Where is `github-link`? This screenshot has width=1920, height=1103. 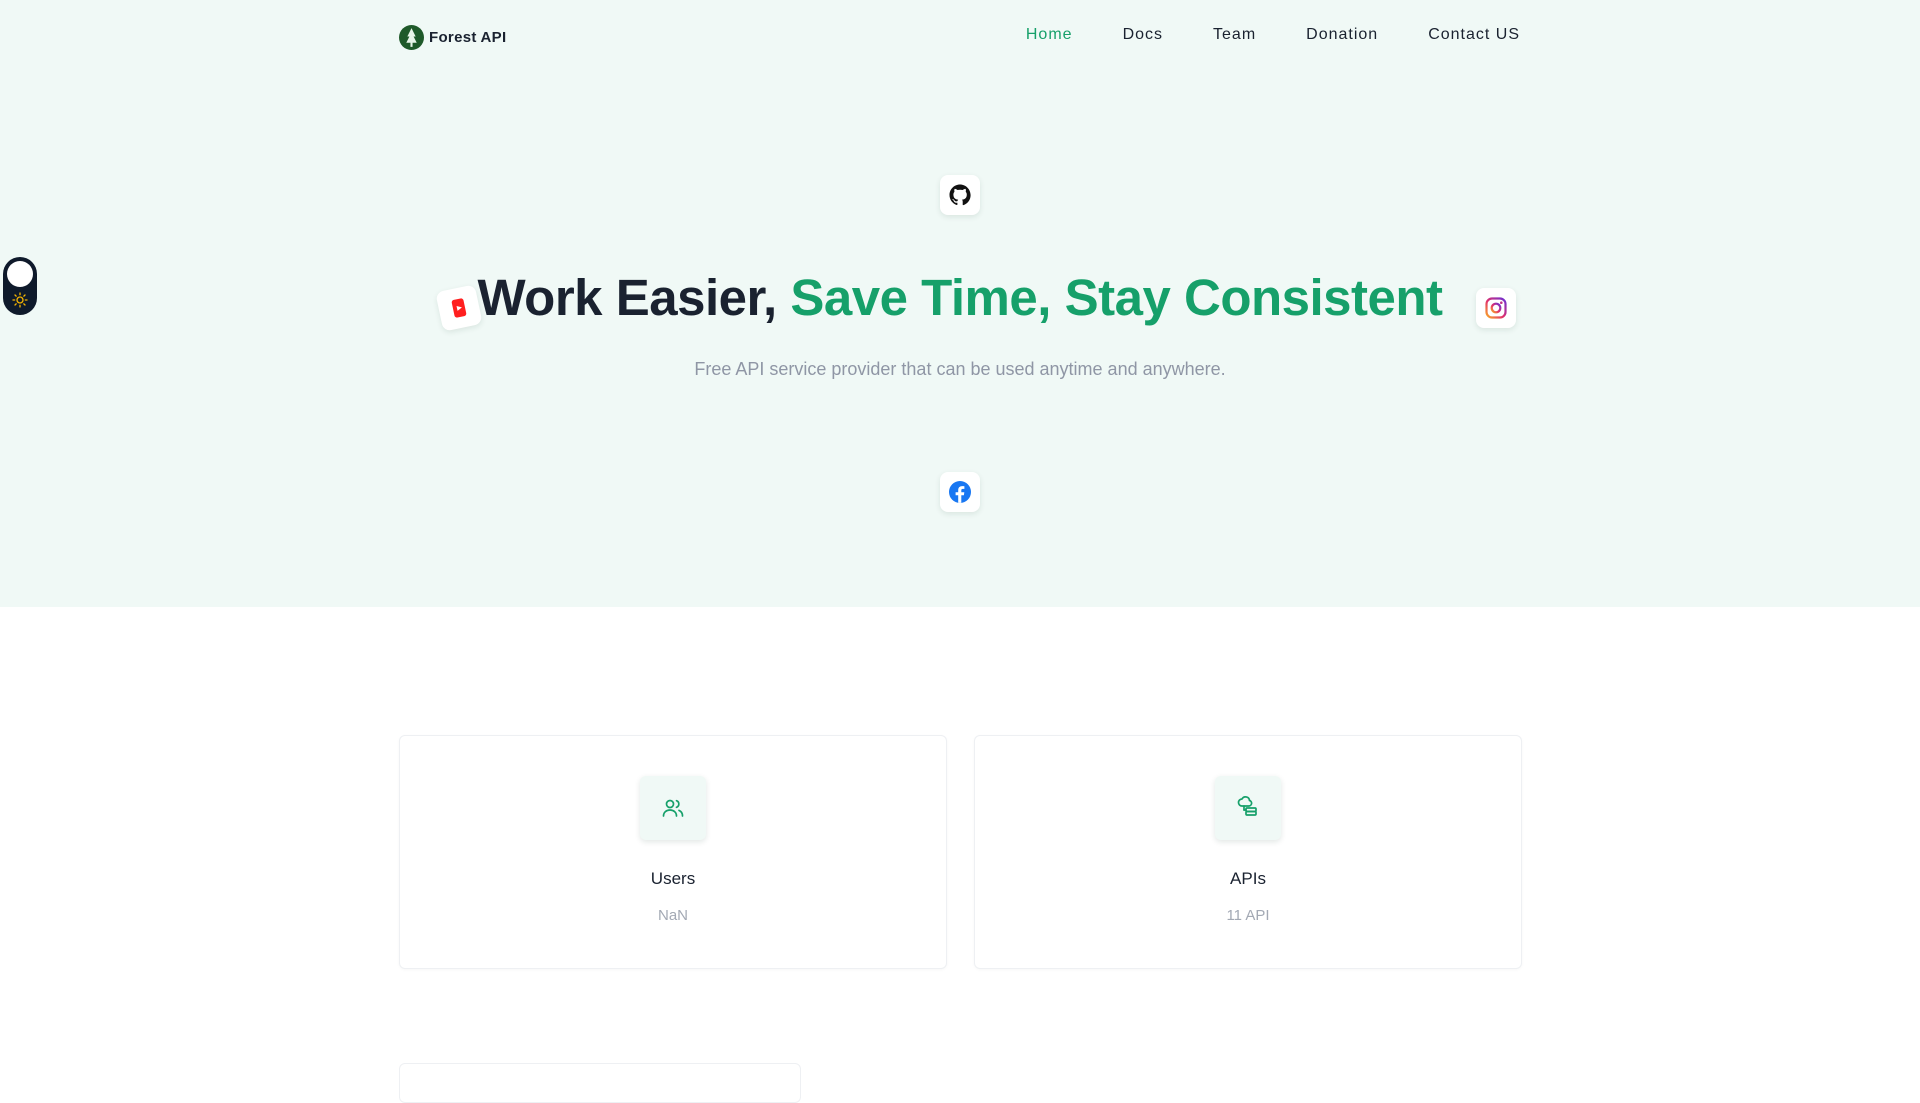
github-link is located at coordinates (960, 195).